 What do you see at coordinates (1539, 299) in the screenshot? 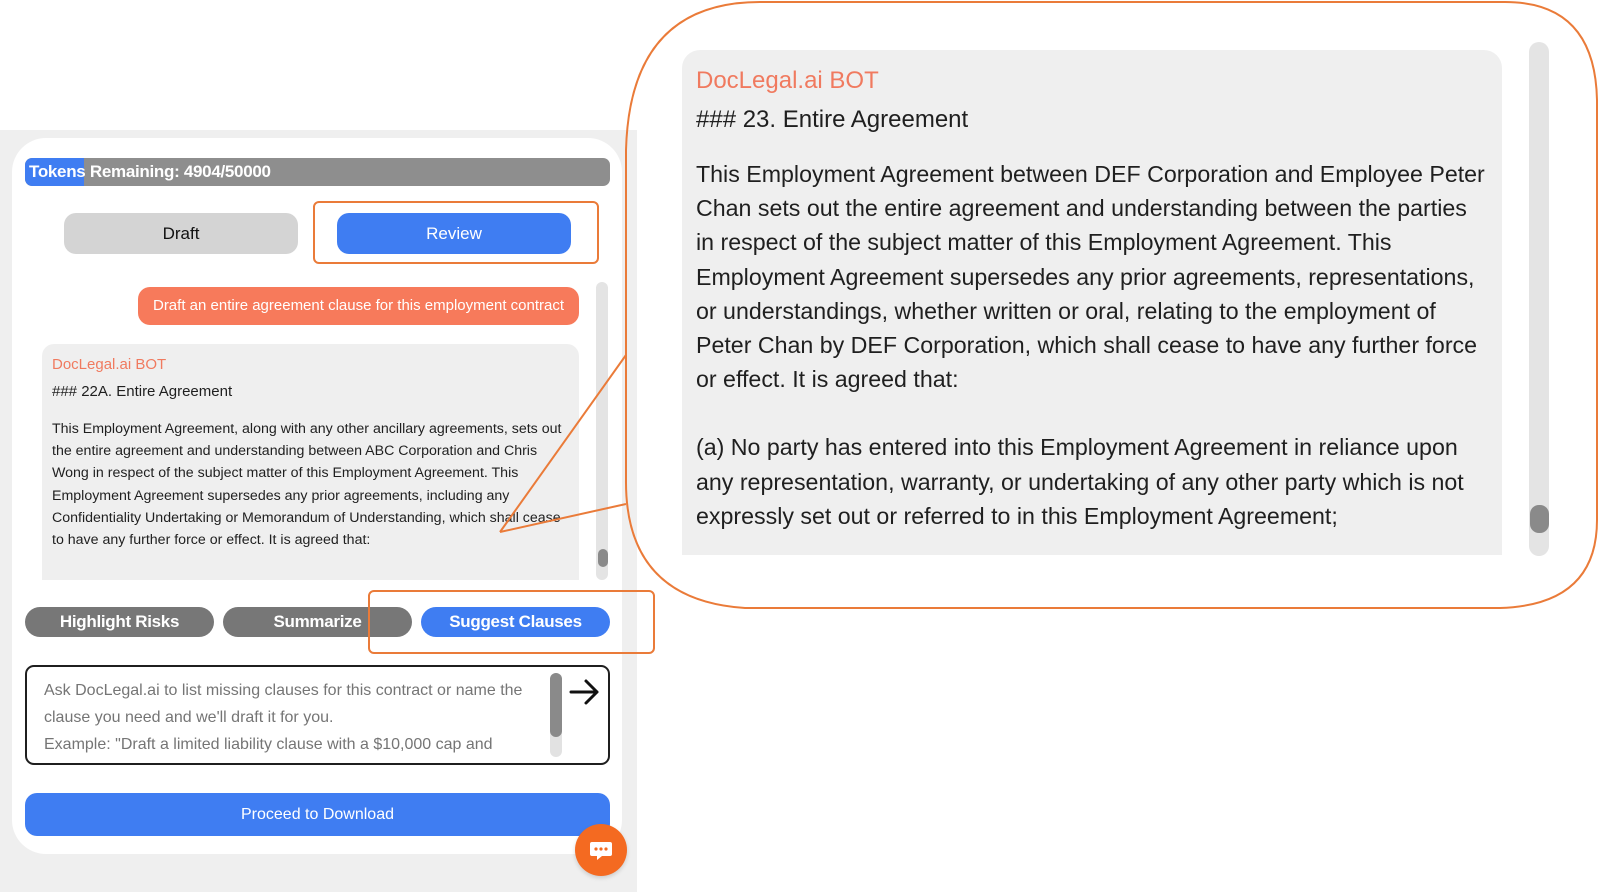
I see `zoom-scrollbar-track` at bounding box center [1539, 299].